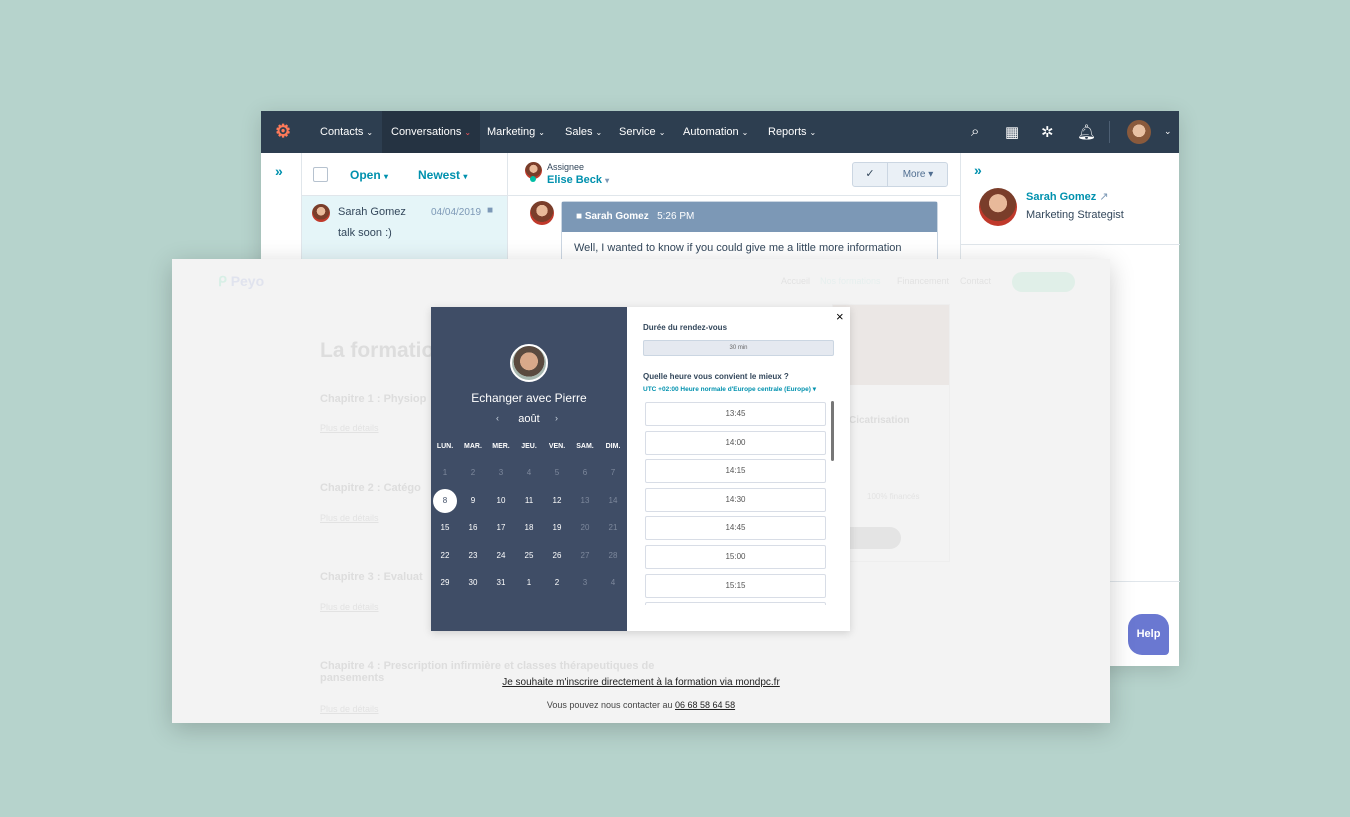  What do you see at coordinates (1047, 132) in the screenshot?
I see `gear-icon: ✲` at bounding box center [1047, 132].